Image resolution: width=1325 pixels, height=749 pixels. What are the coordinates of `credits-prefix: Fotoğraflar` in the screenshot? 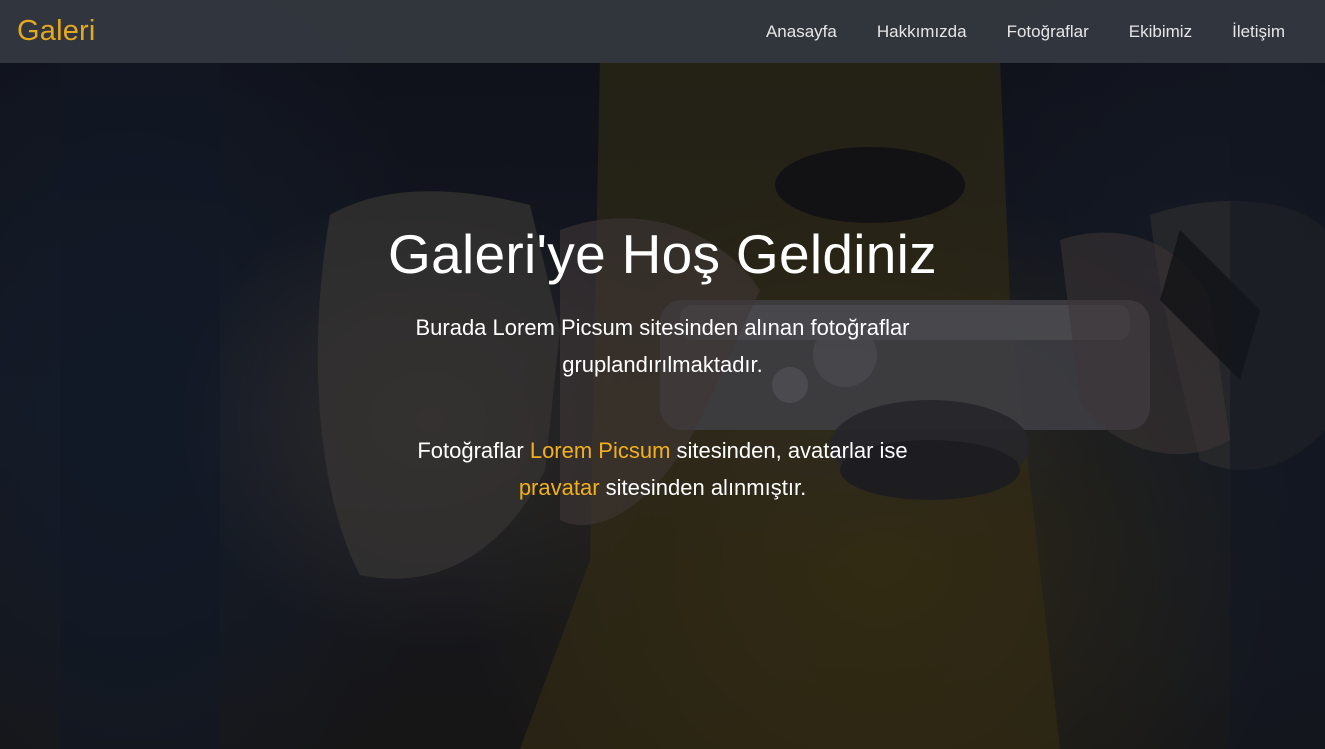 It's located at (473, 450).